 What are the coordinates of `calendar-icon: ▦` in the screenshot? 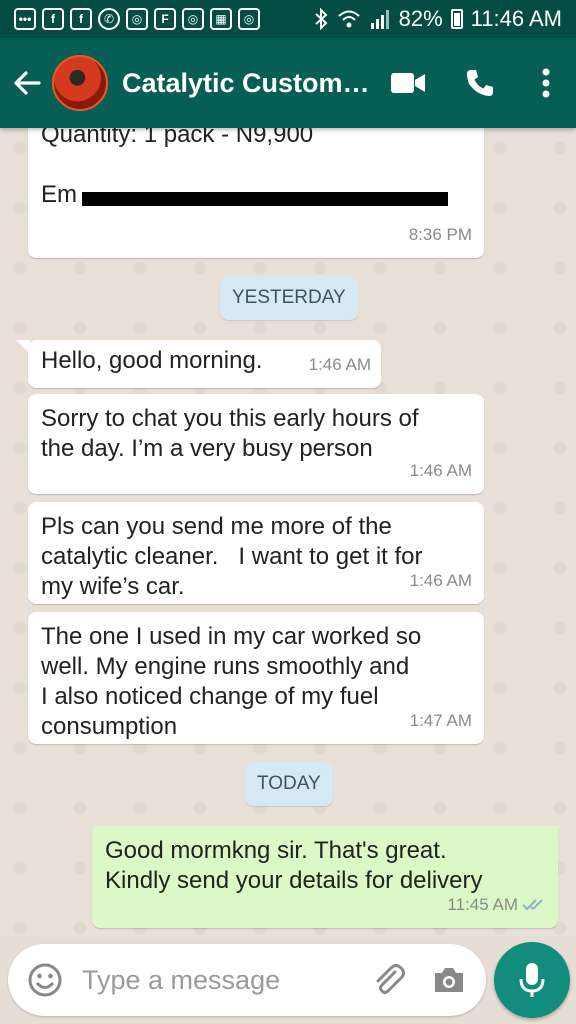 It's located at (221, 19).